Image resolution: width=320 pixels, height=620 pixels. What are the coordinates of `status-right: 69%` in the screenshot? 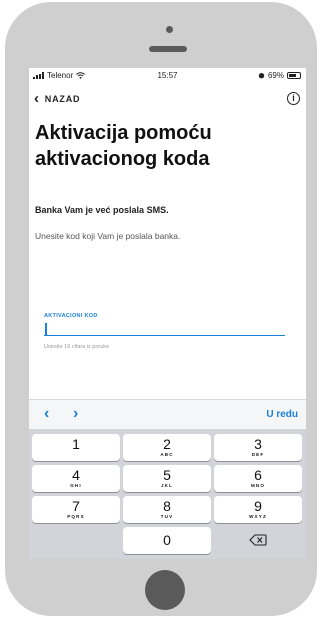 It's located at (279, 75).